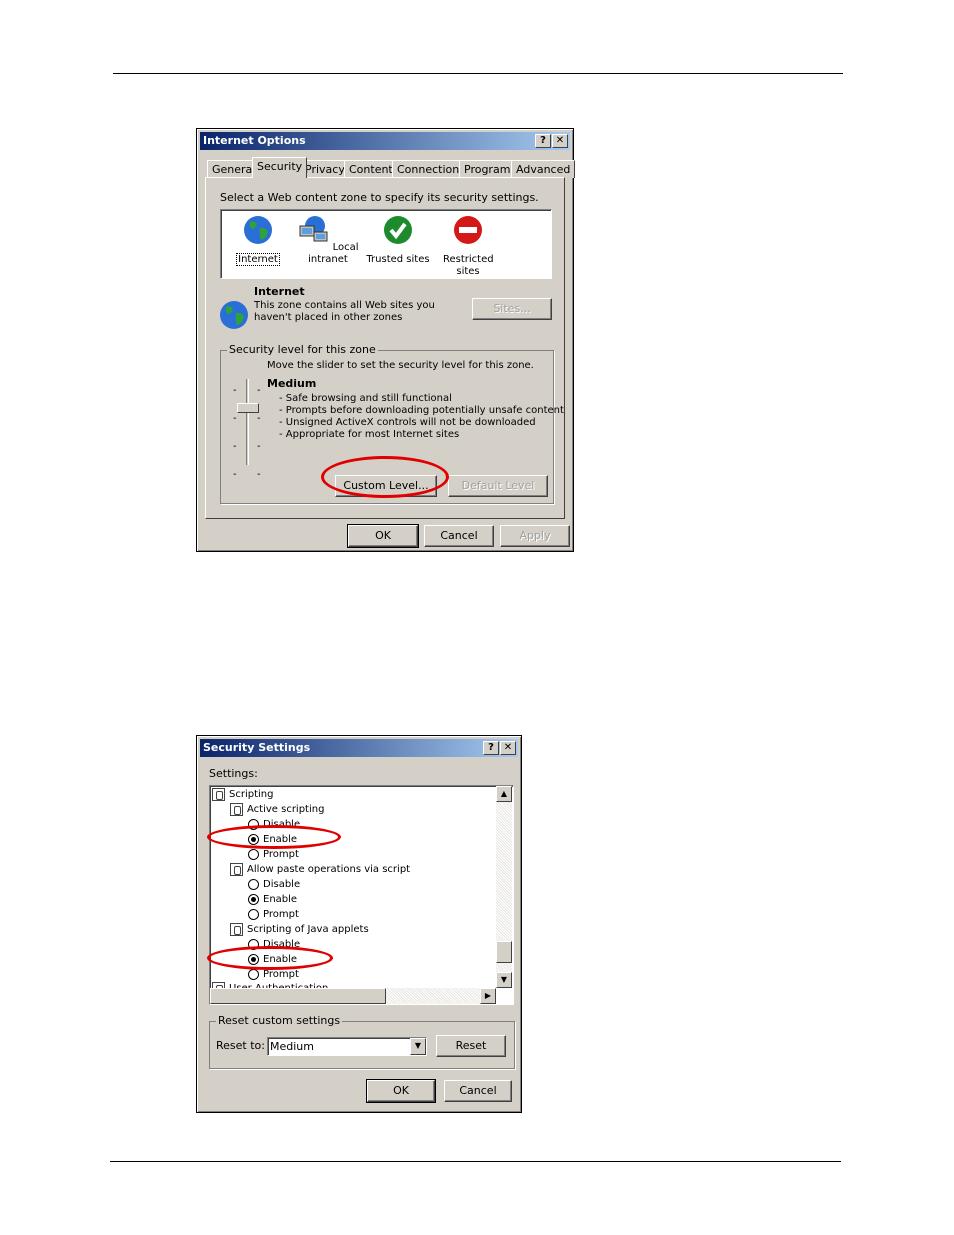 This screenshot has height=1235, width=954. Describe the element at coordinates (247, 422) in the screenshot. I see `slider-track` at that location.